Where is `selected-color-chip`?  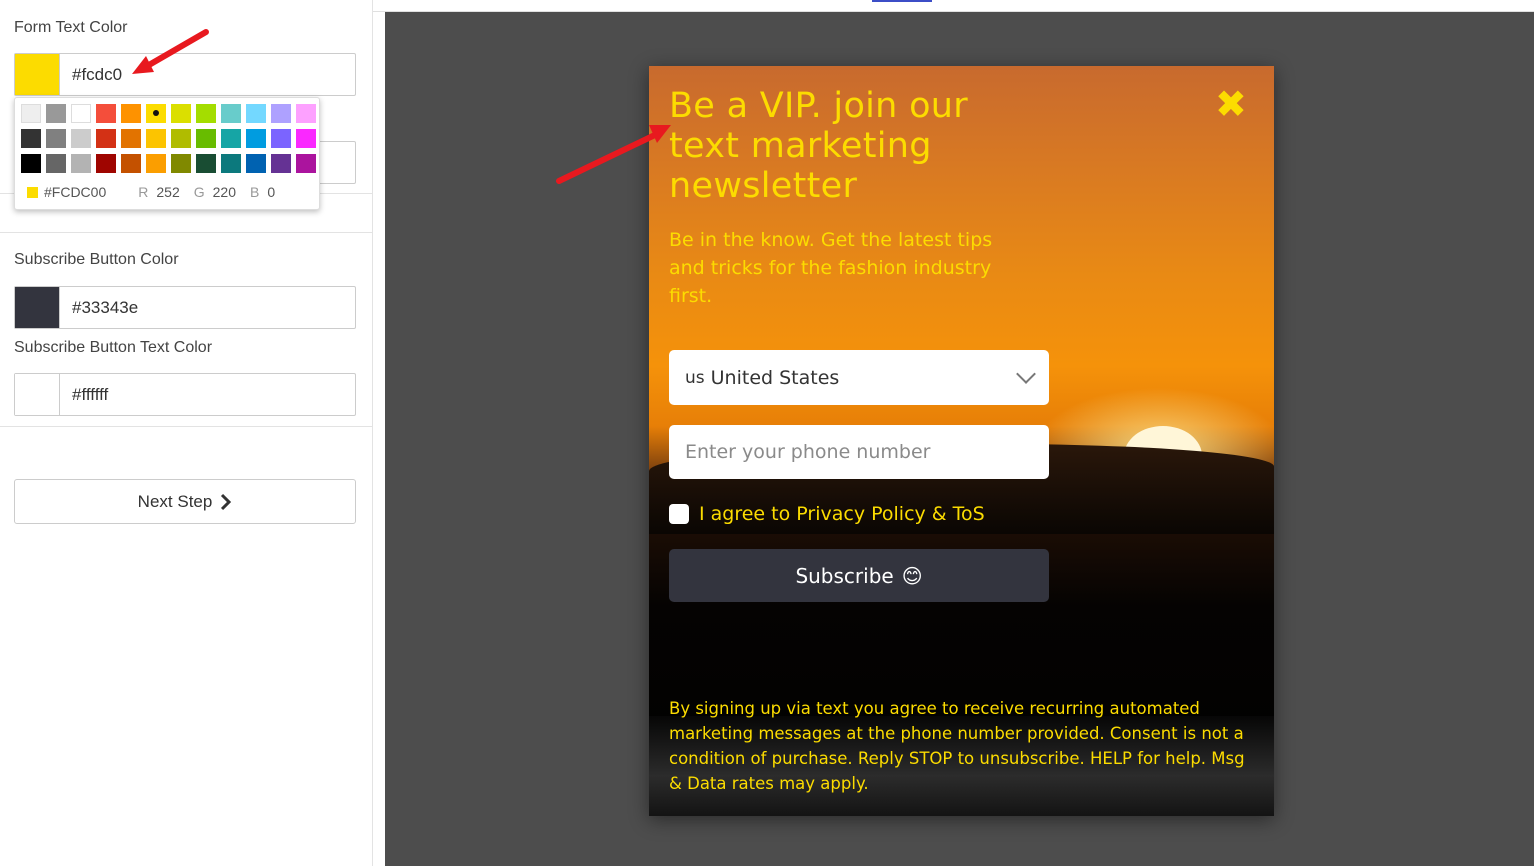 selected-color-chip is located at coordinates (32, 192).